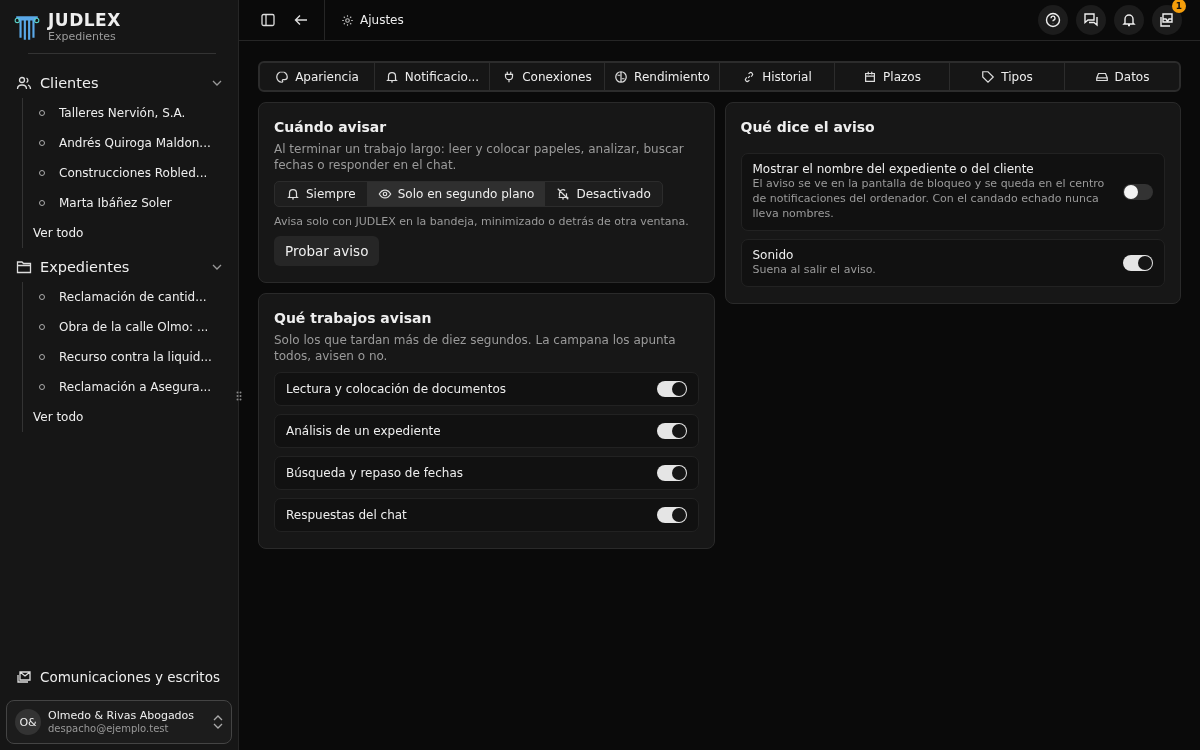 This screenshot has width=1200, height=750. I want to click on mail-stack-icon, so click(24, 677).